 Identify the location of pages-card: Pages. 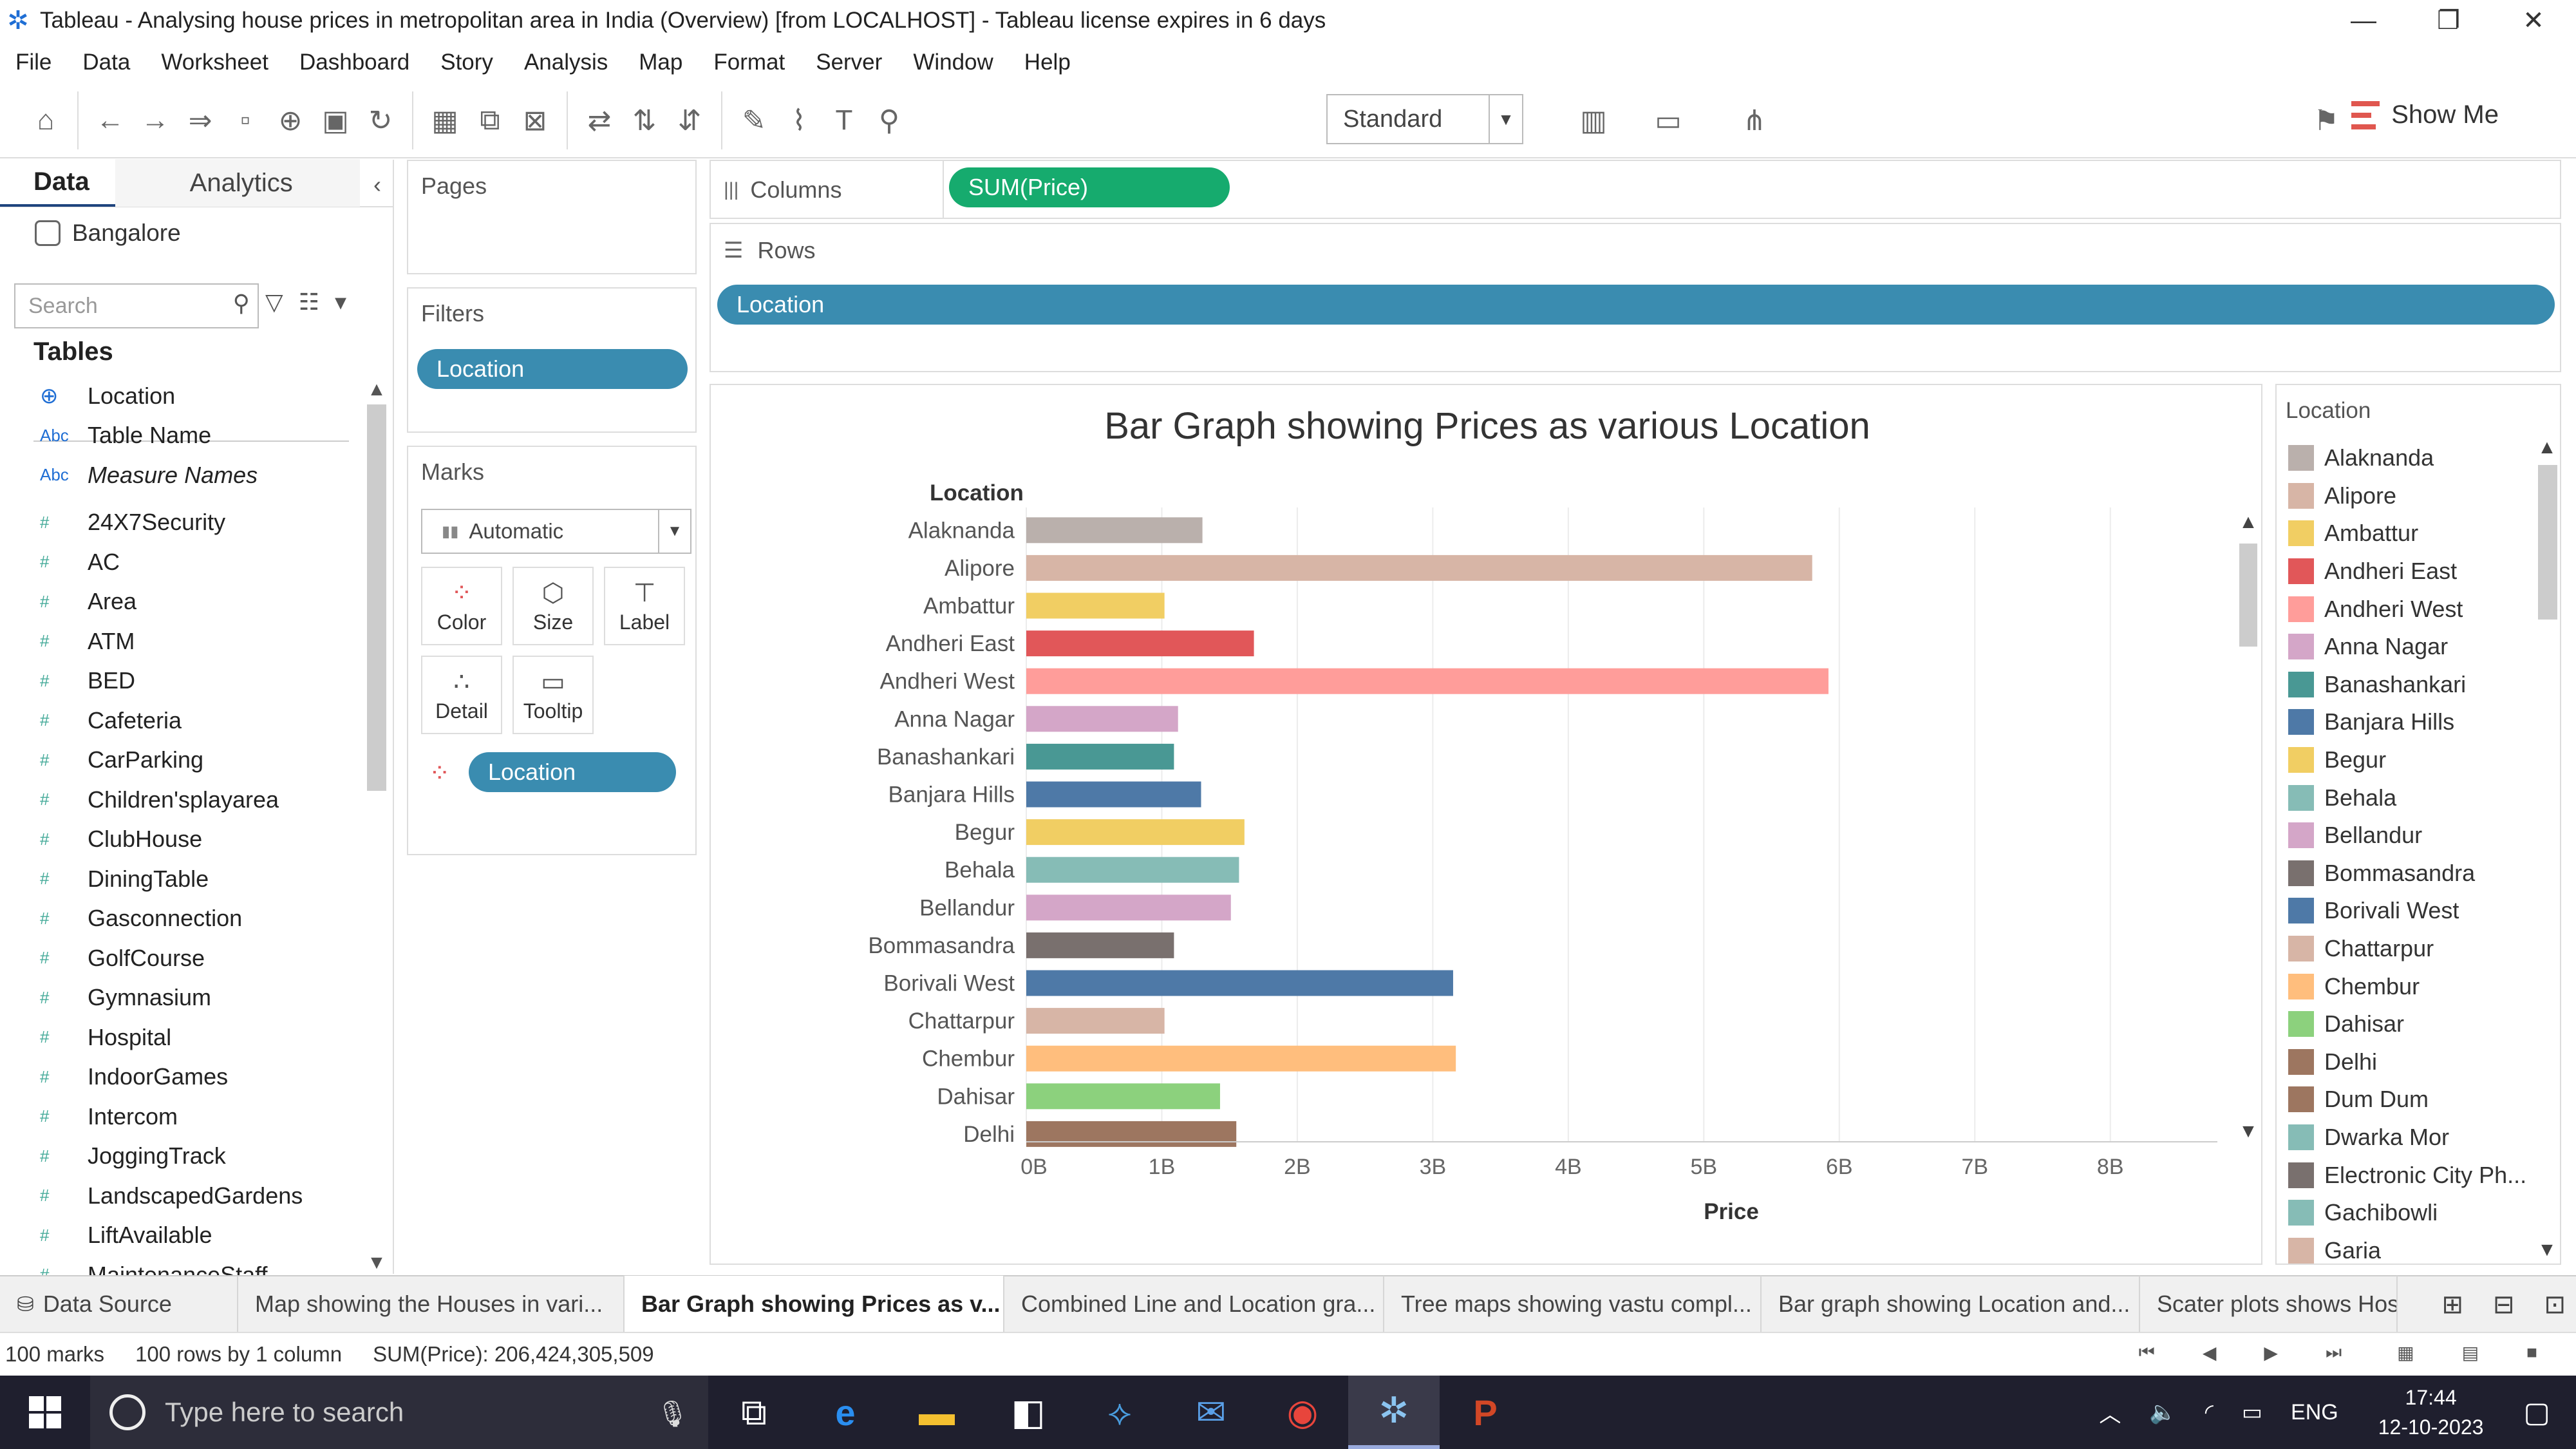
(552, 217).